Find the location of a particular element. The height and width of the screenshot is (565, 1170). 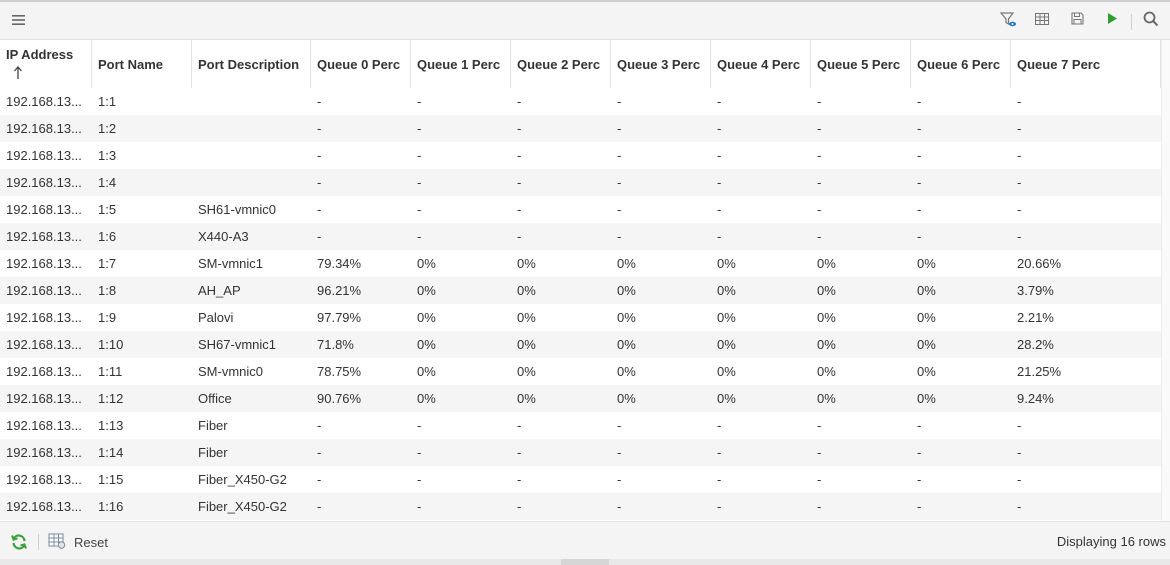

reset-label: Reset is located at coordinates (91, 542).